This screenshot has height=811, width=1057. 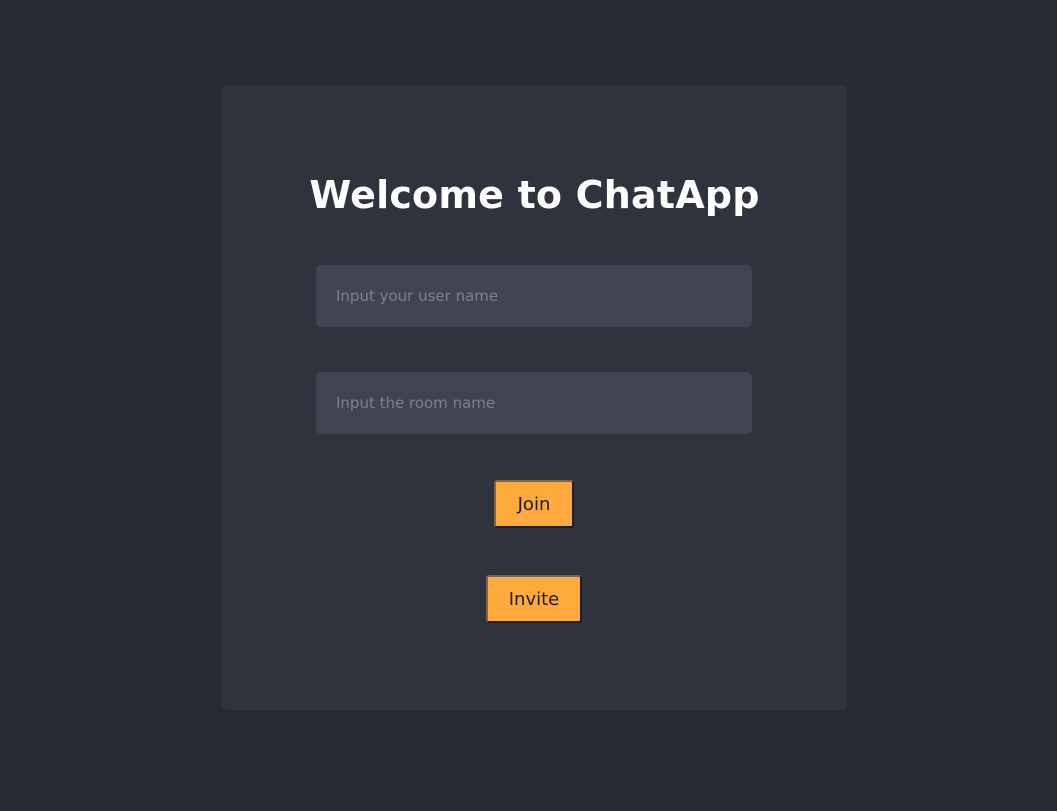 I want to click on invite-button: Invite, so click(x=534, y=599).